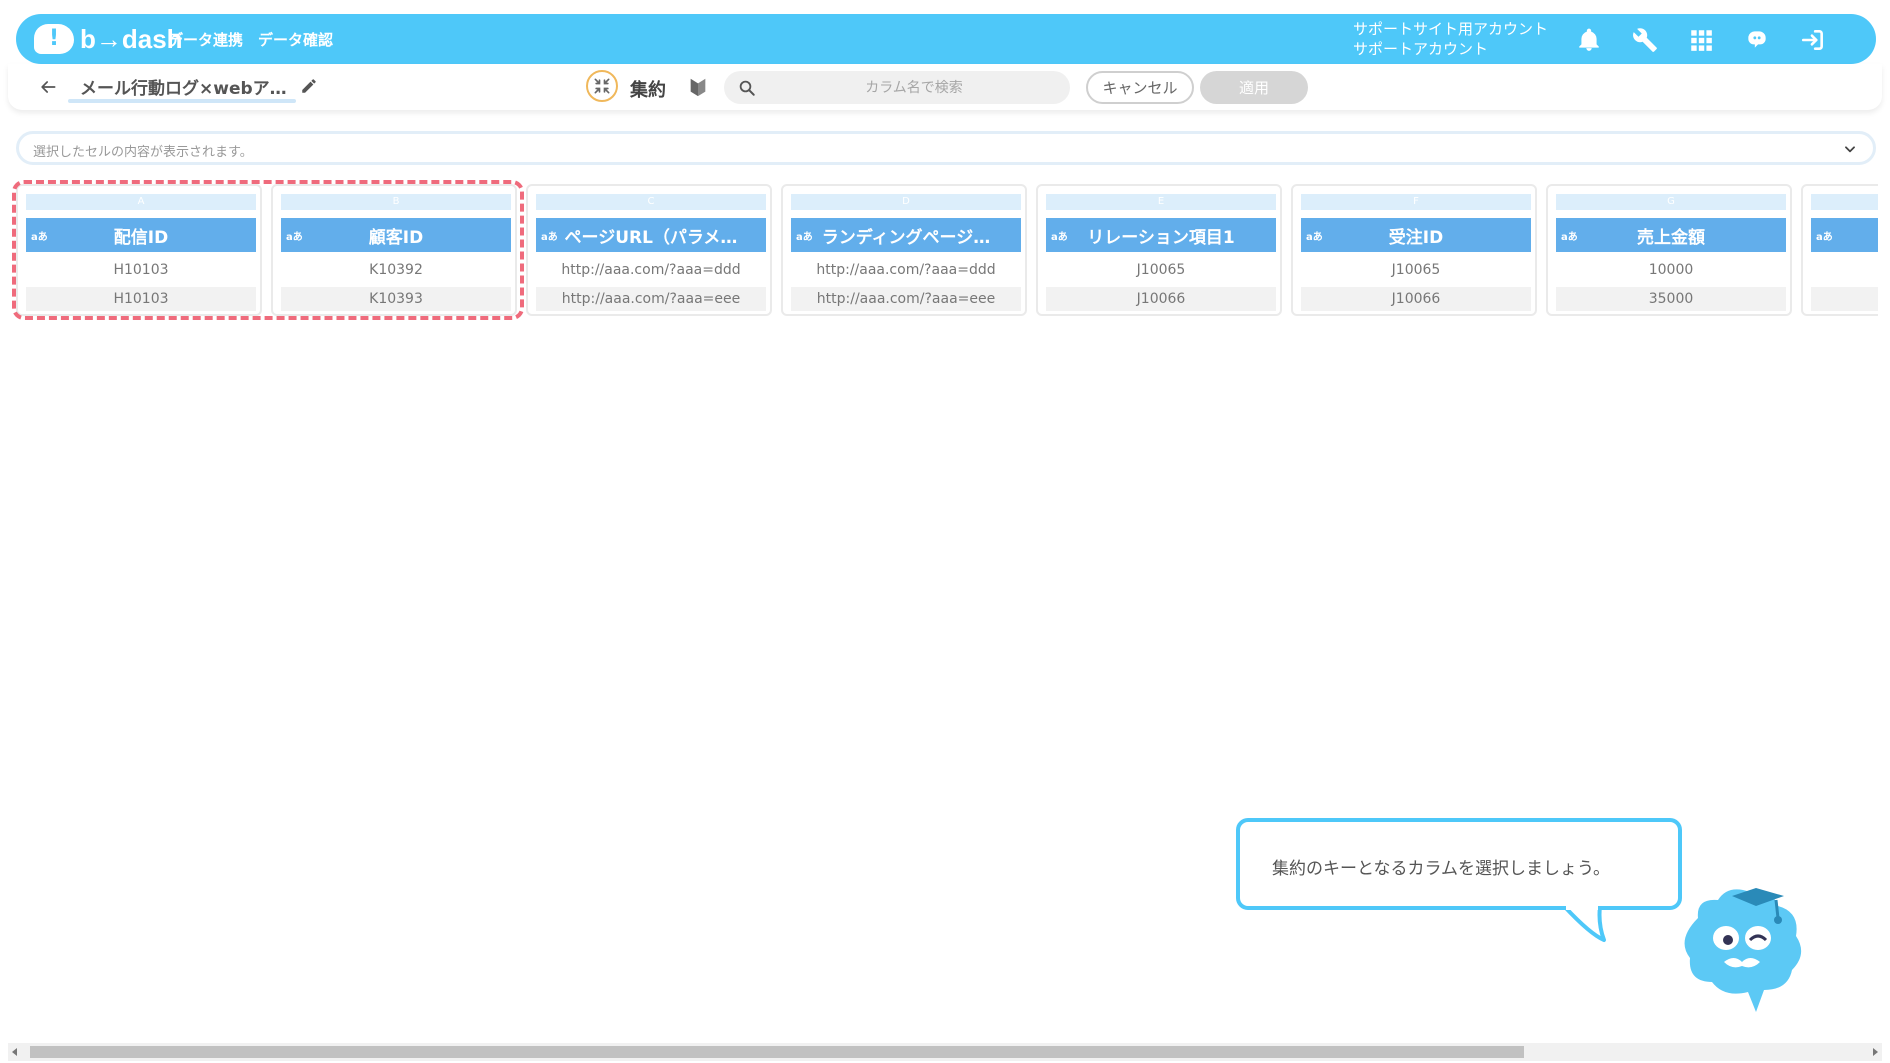  What do you see at coordinates (108, 39) in the screenshot?
I see `bdash-logo: b→dash` at bounding box center [108, 39].